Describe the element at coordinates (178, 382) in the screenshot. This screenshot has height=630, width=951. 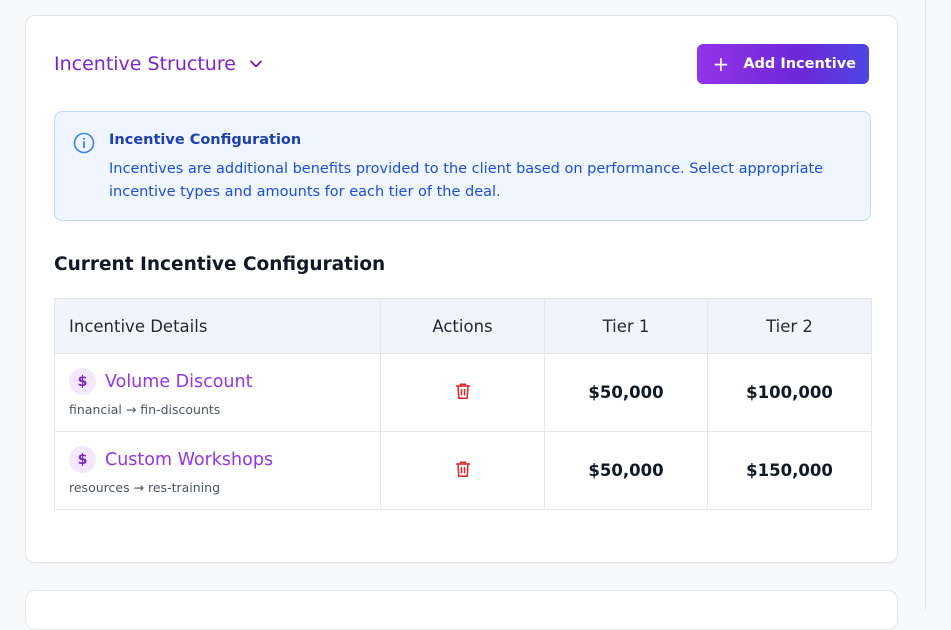
I see `incentive-name: Volume Discount` at that location.